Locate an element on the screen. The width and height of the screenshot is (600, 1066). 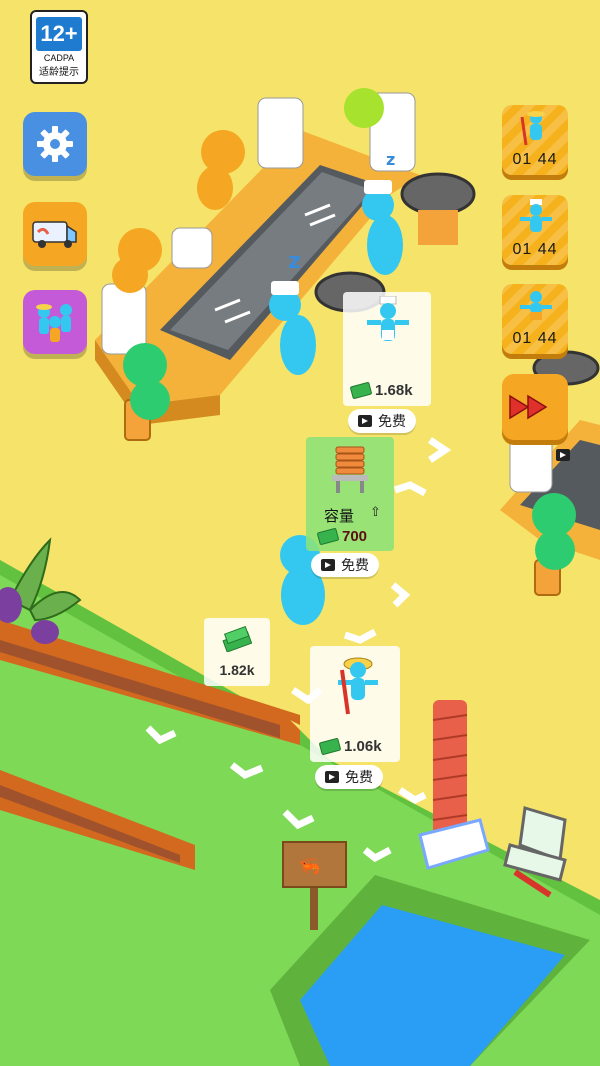
chef-upgrade-icon is located at coordinates (388, 318).